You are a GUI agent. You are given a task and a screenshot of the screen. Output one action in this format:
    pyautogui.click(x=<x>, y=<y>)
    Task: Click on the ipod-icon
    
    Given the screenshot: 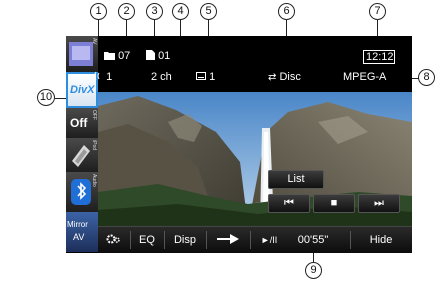 What is the action you would take?
    pyautogui.click(x=81, y=156)
    